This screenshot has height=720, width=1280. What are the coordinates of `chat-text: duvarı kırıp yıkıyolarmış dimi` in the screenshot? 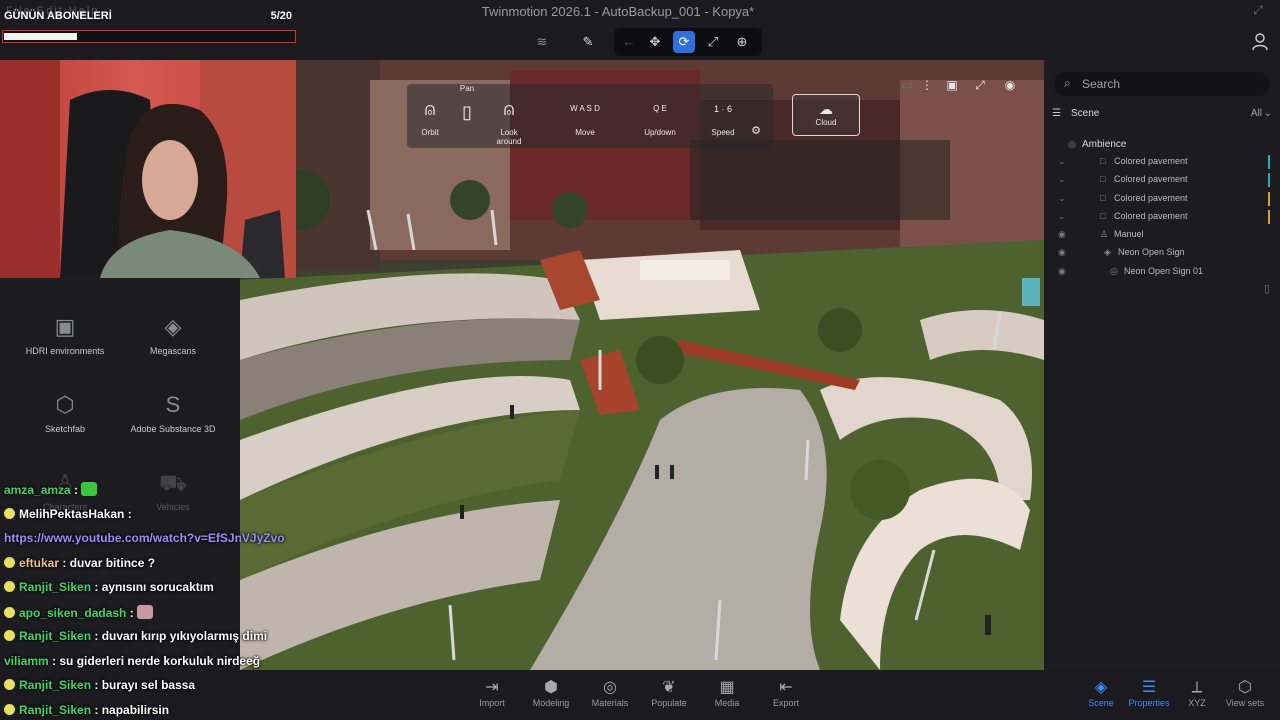 It's located at (184, 636).